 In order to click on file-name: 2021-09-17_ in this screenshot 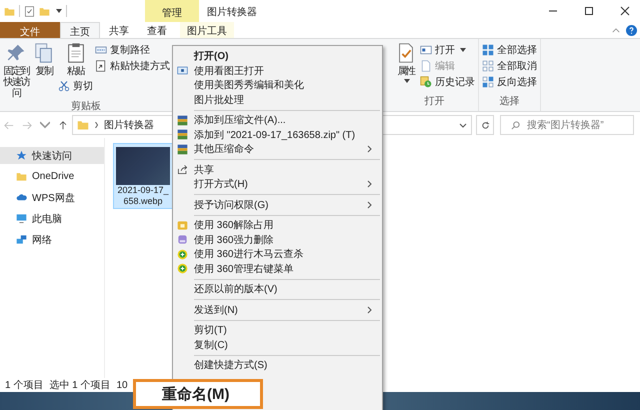, I will do `click(143, 190)`.